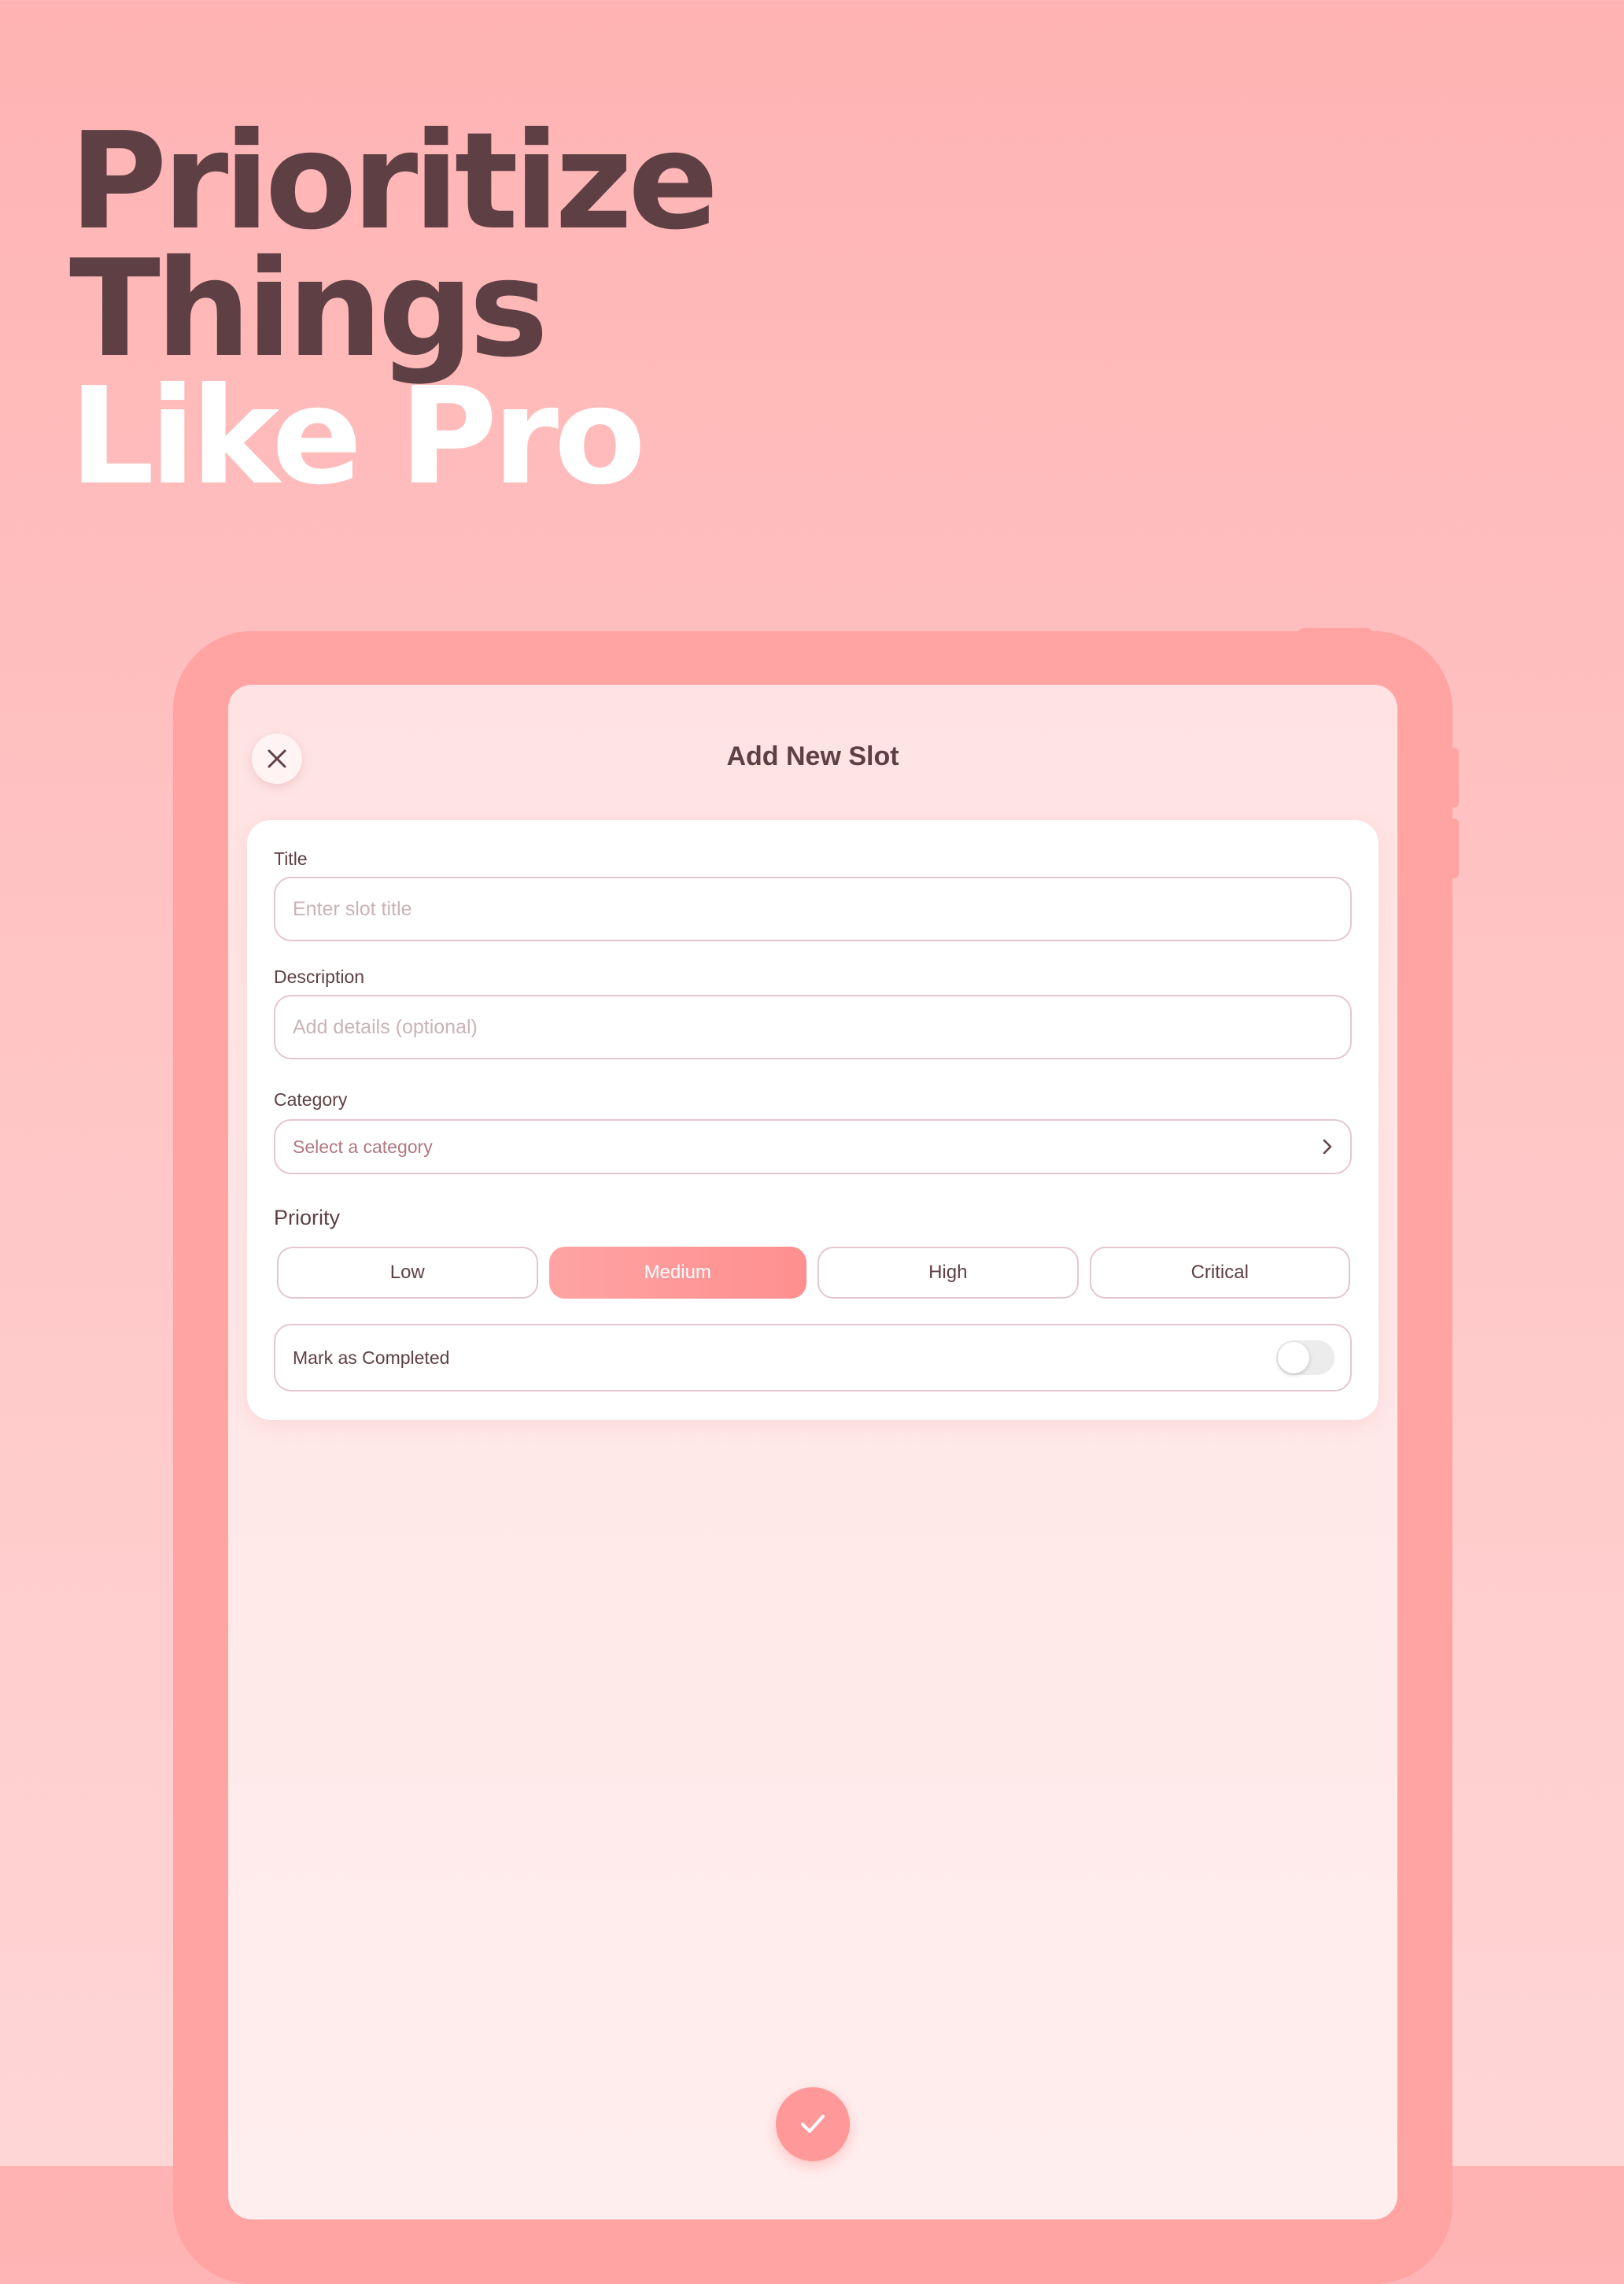  What do you see at coordinates (1293, 1357) in the screenshot?
I see `toggle-knob` at bounding box center [1293, 1357].